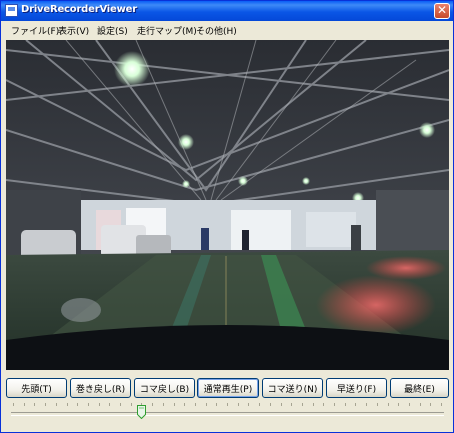  What do you see at coordinates (11, 10) in the screenshot?
I see `app-icon` at bounding box center [11, 10].